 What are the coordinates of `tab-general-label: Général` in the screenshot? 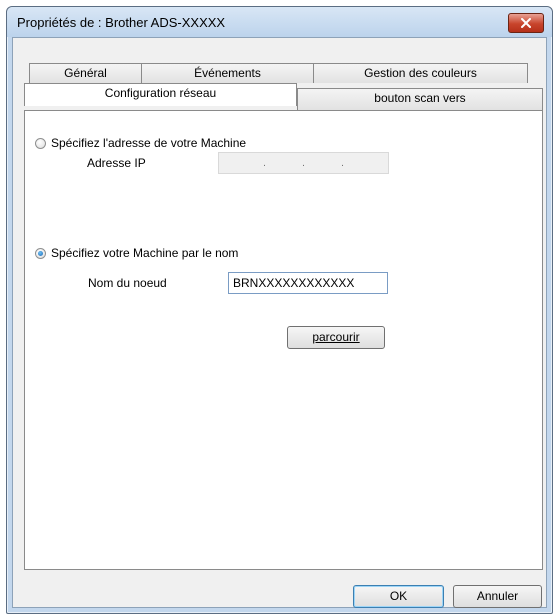 It's located at (85, 73).